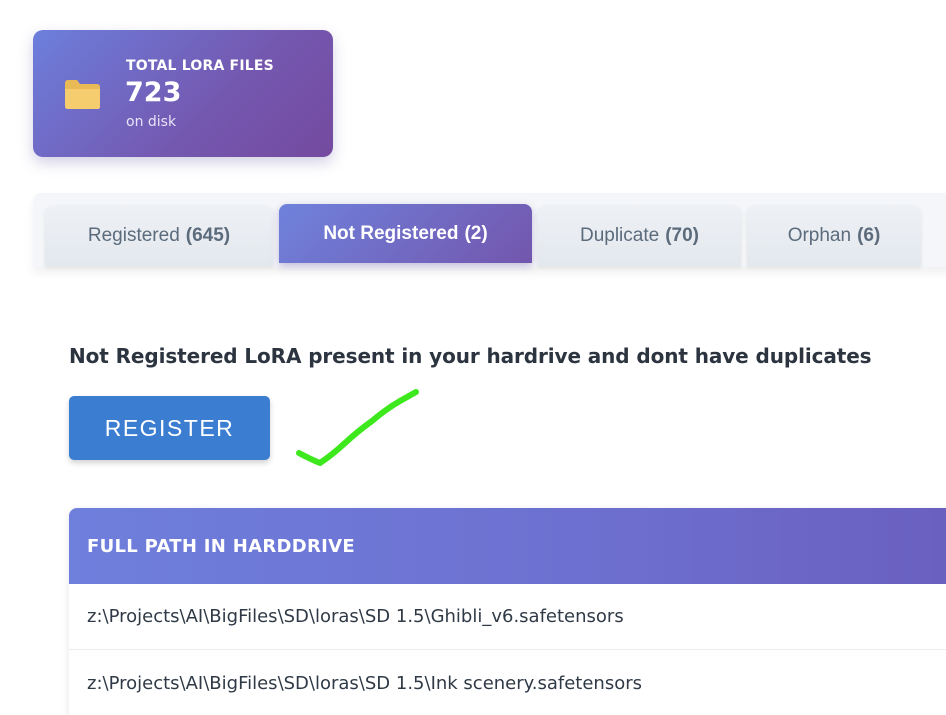  What do you see at coordinates (819, 235) in the screenshot?
I see `tab-label: Orphan` at bounding box center [819, 235].